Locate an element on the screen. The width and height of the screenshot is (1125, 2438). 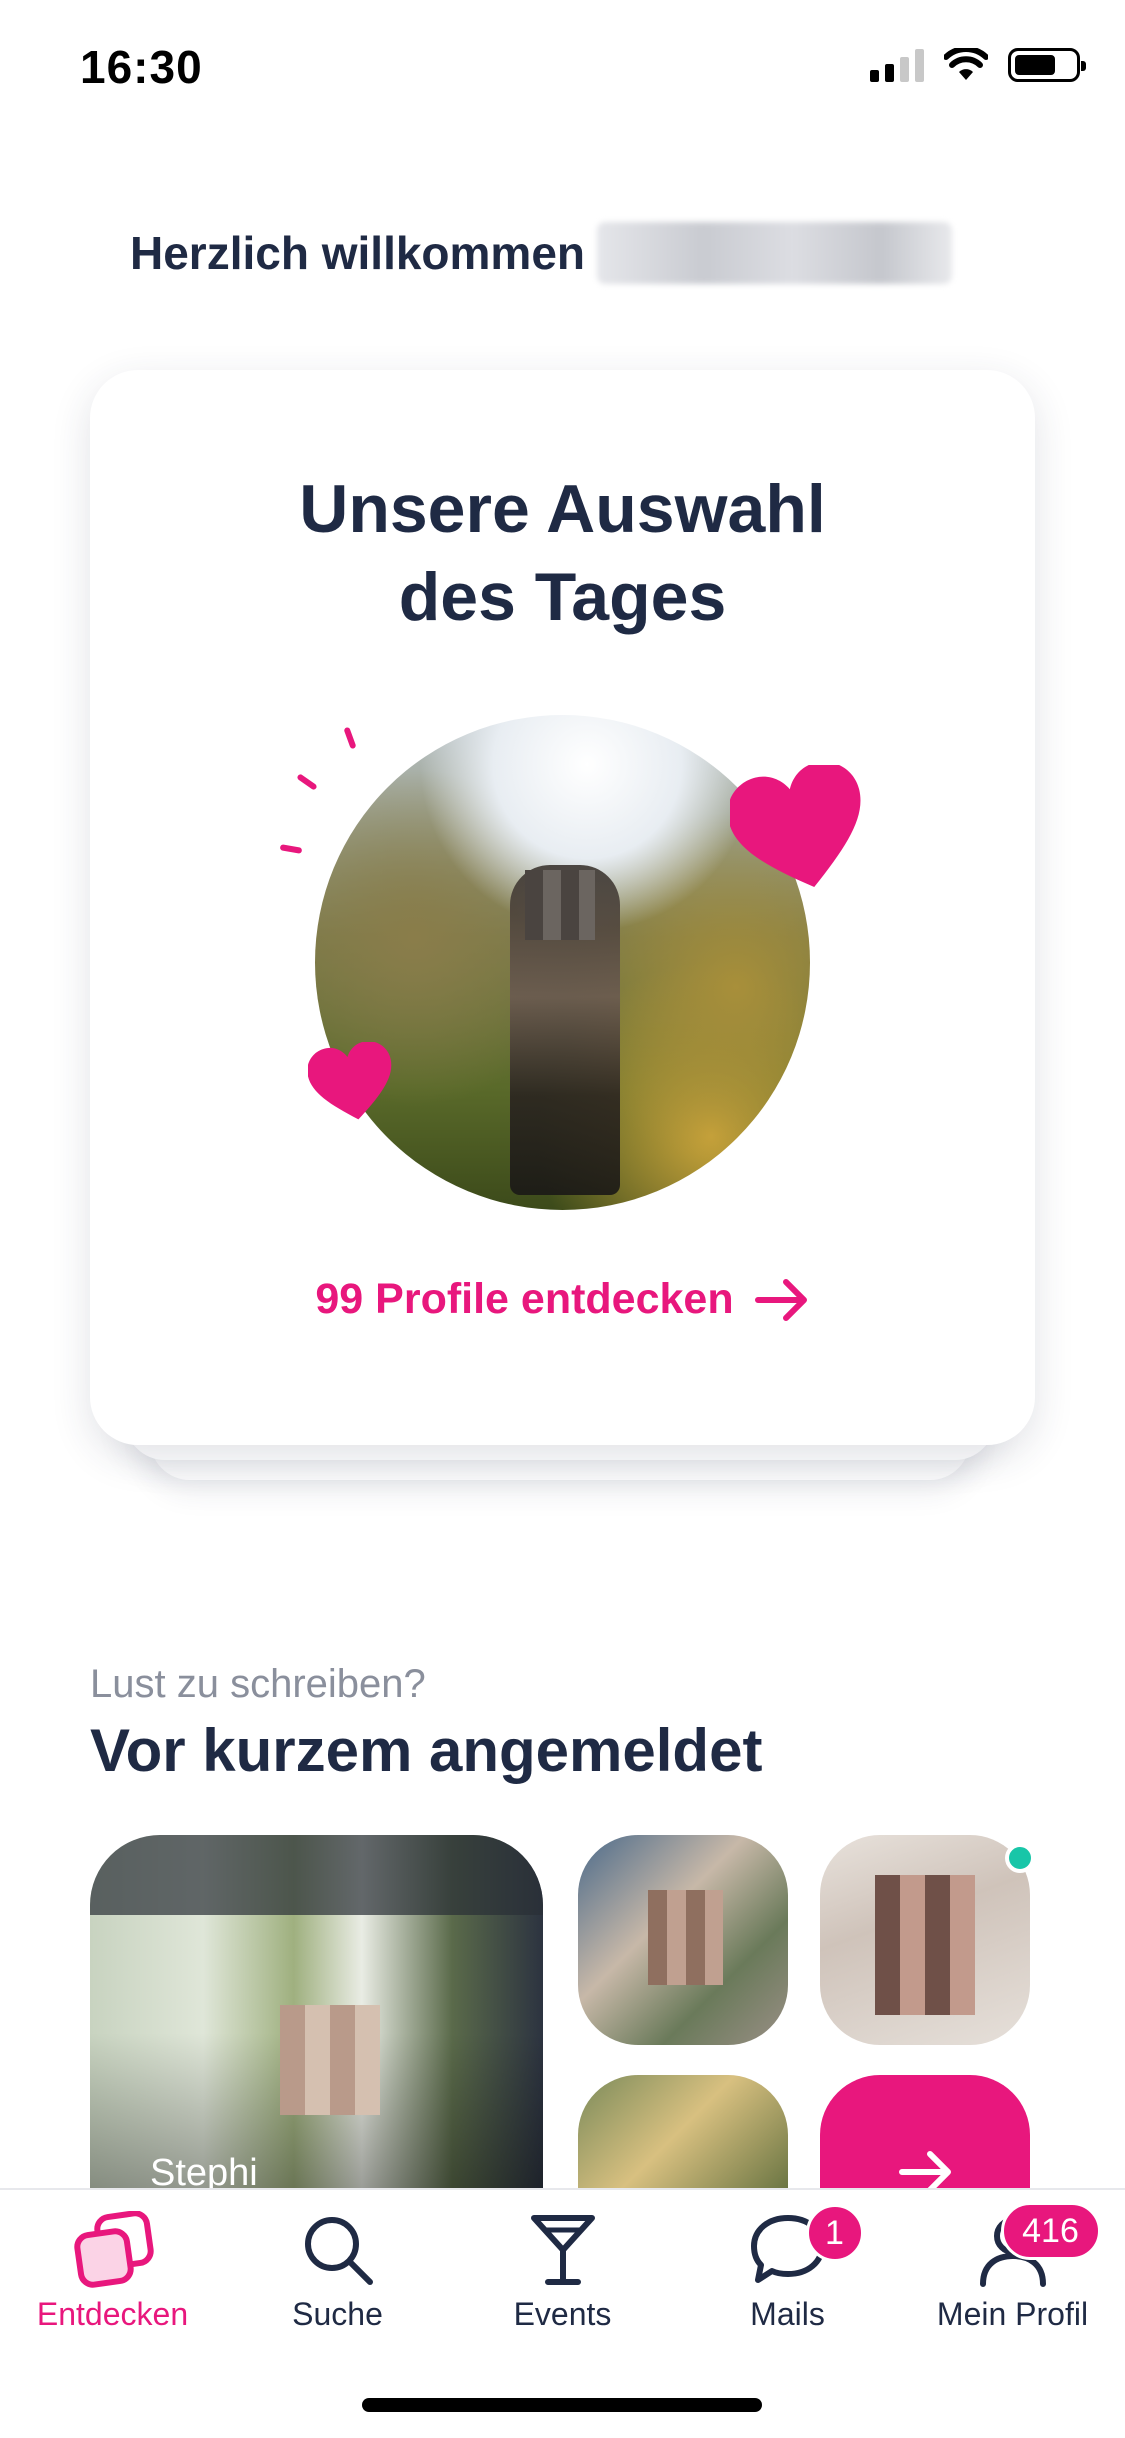
section-subtitle: Lust zu schreiben? is located at coordinates (258, 1684).